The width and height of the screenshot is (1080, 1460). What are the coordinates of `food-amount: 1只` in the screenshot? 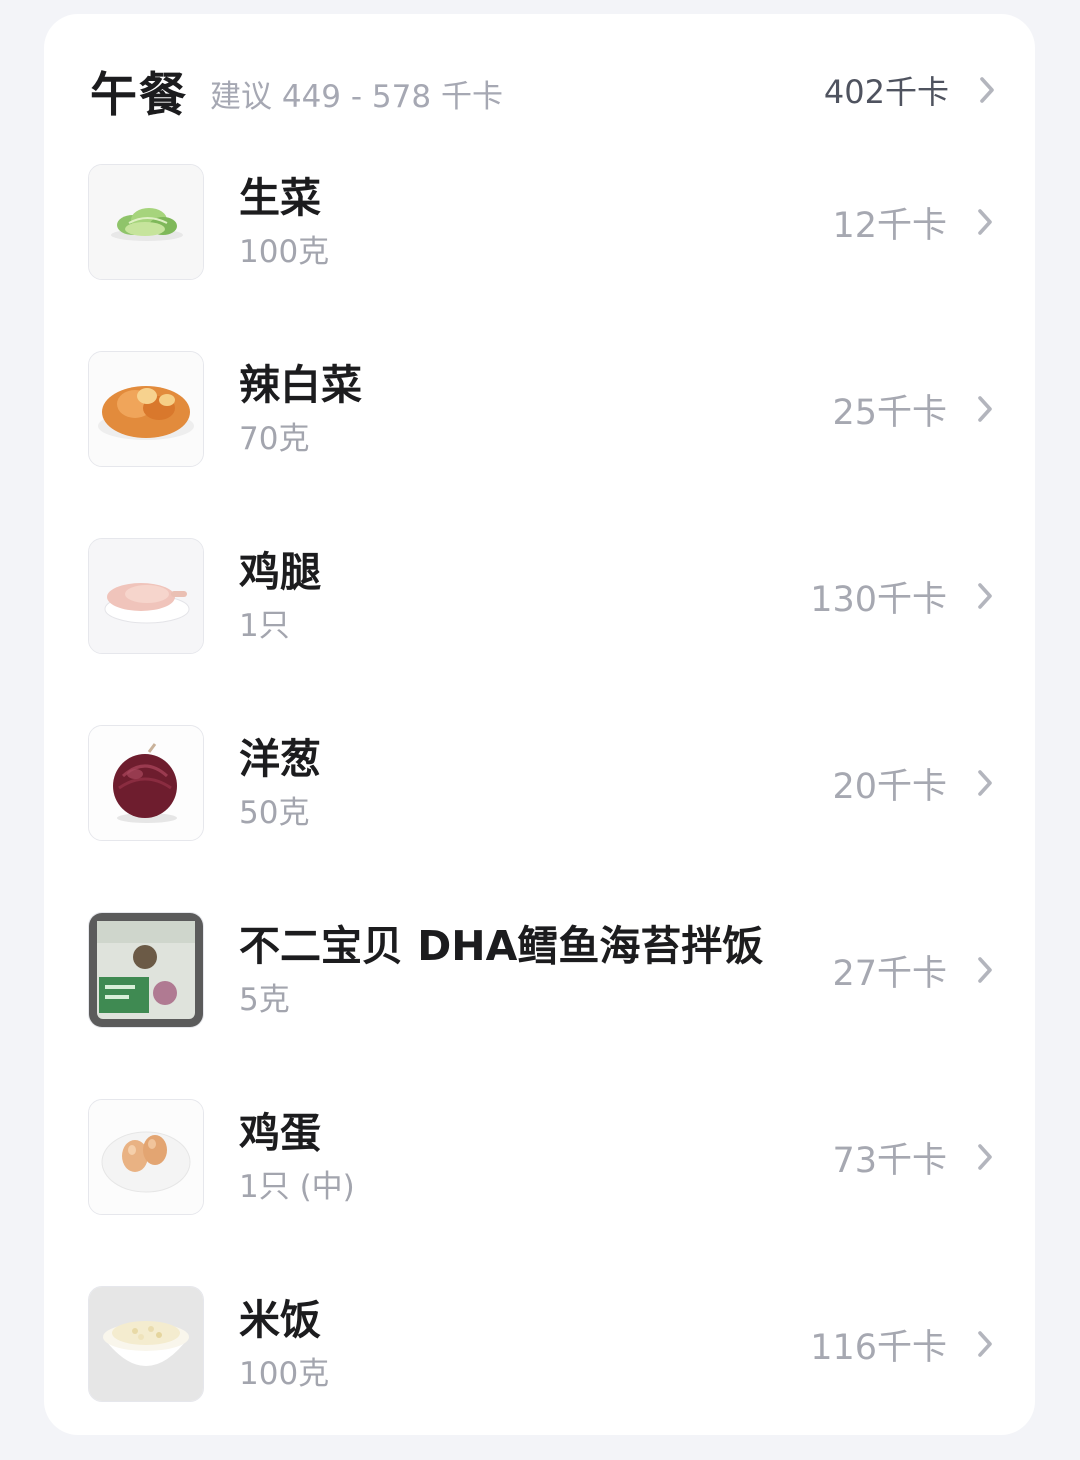 It's located at (264, 626).